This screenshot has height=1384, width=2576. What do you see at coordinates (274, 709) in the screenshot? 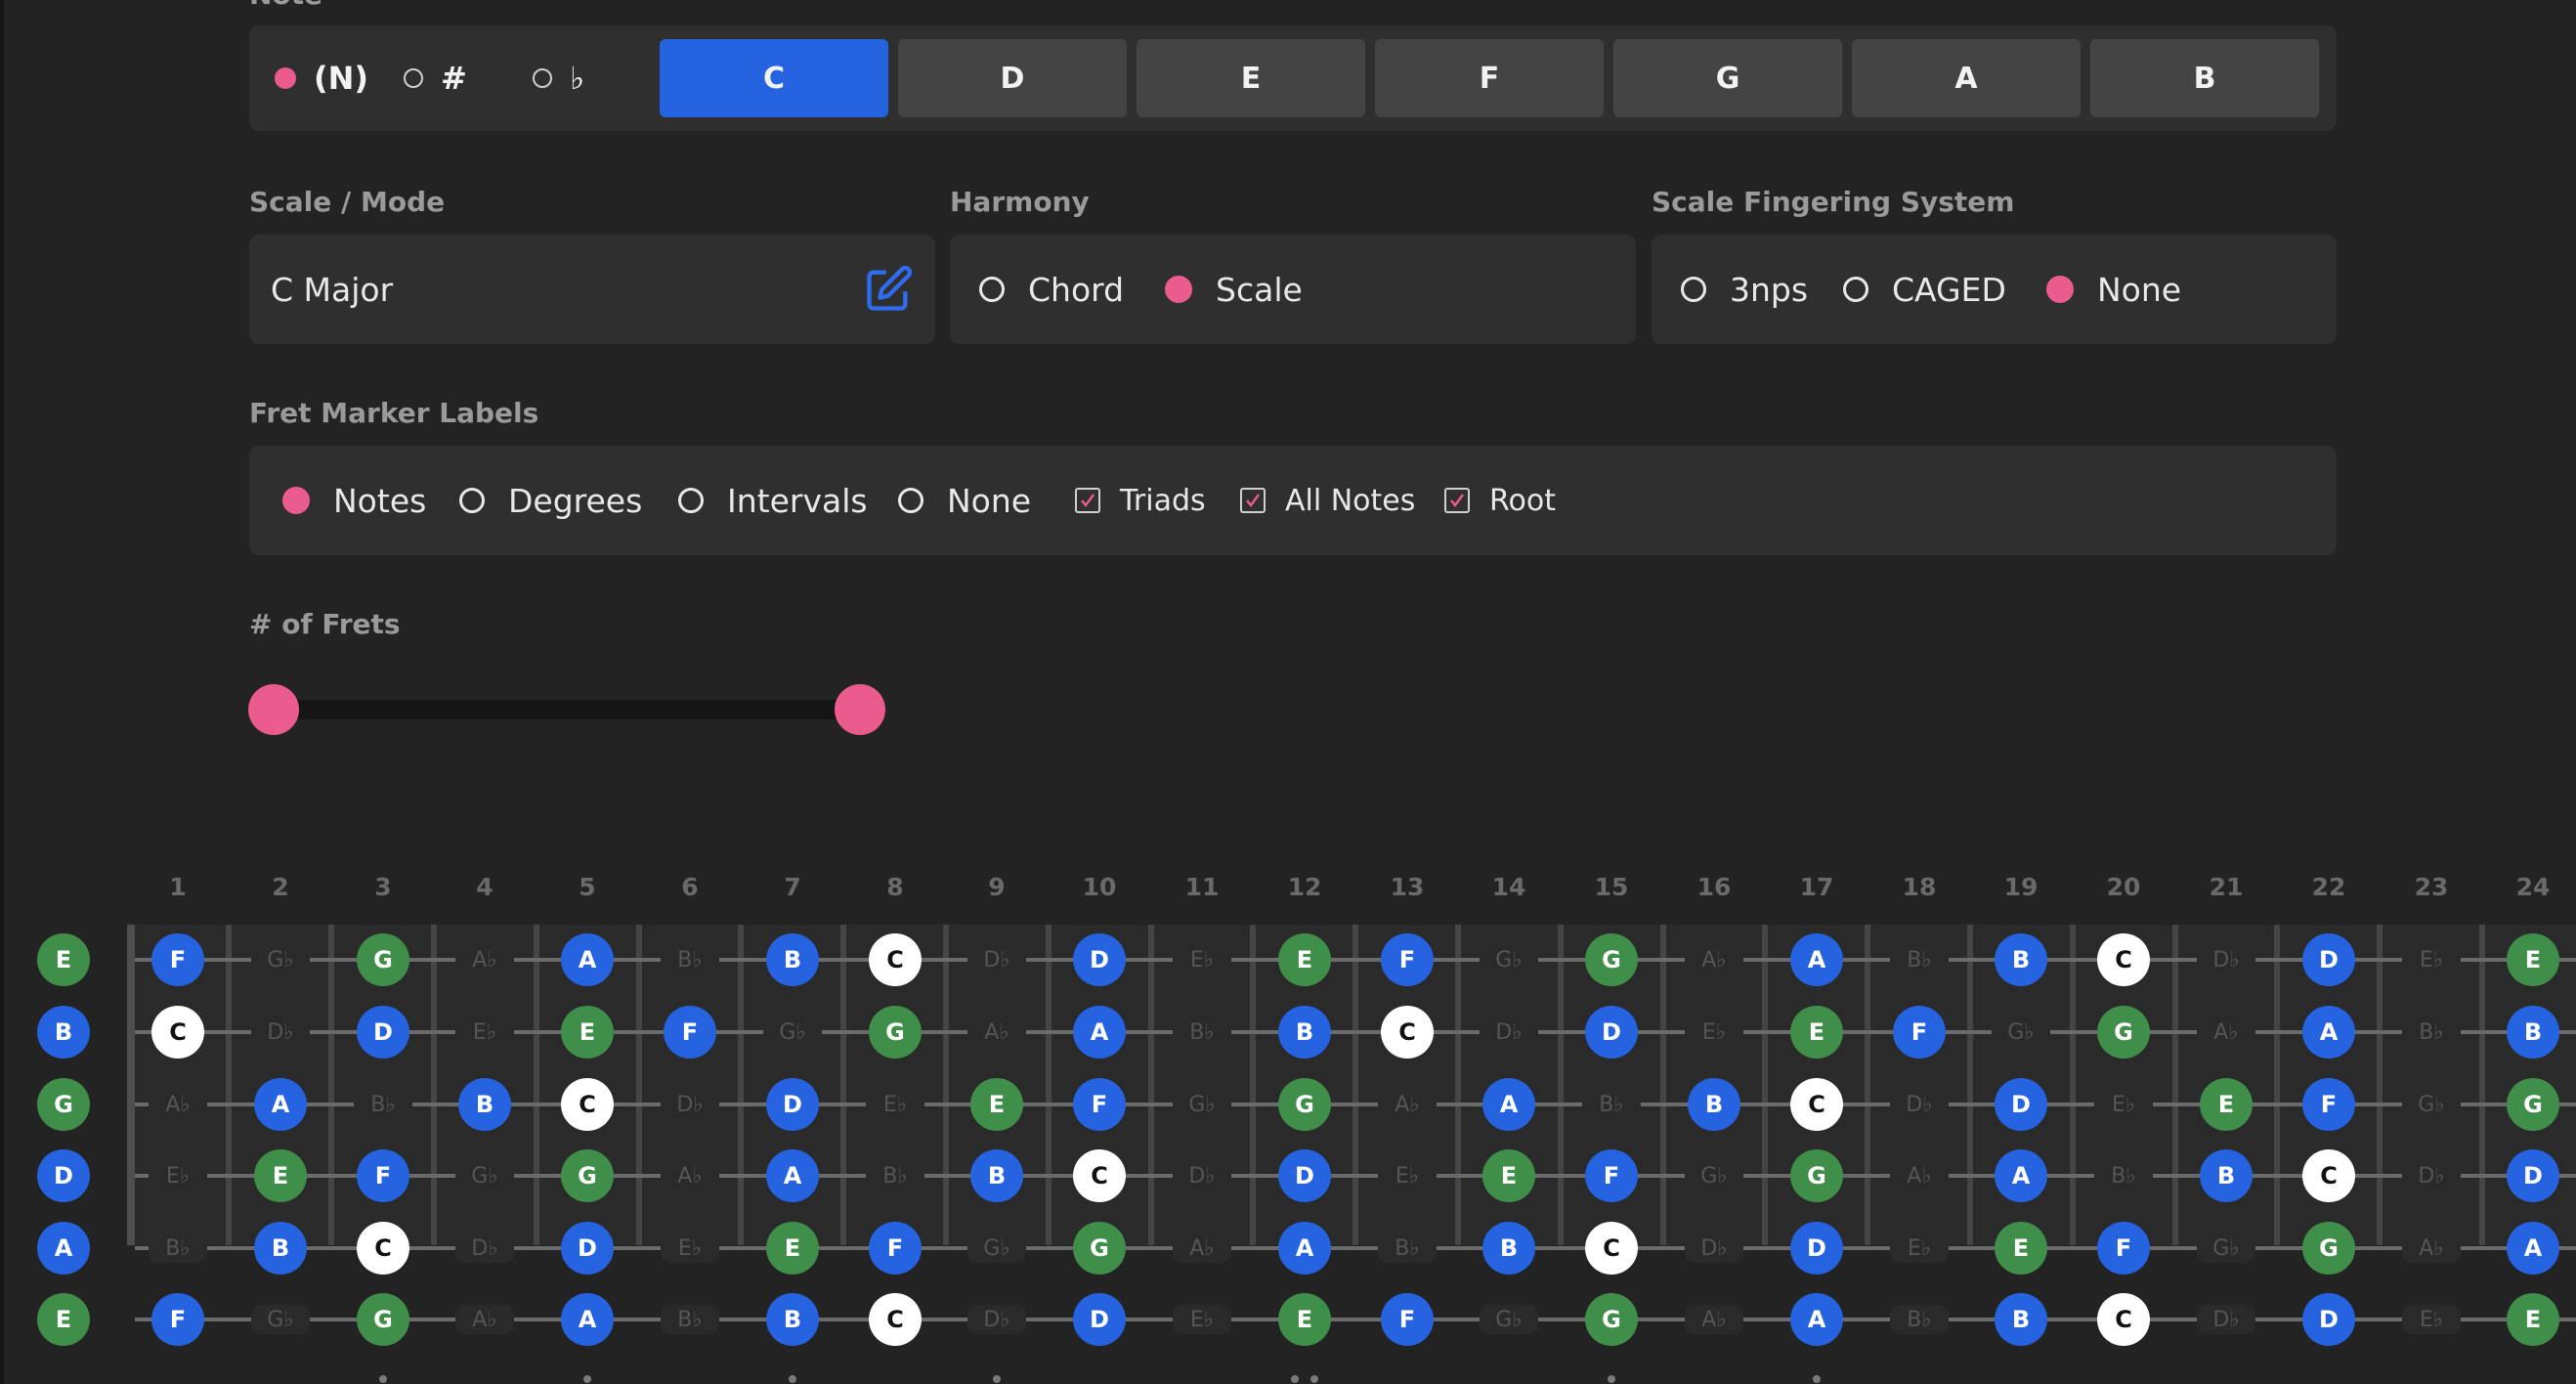
I see `fret-range-min-thumb` at bounding box center [274, 709].